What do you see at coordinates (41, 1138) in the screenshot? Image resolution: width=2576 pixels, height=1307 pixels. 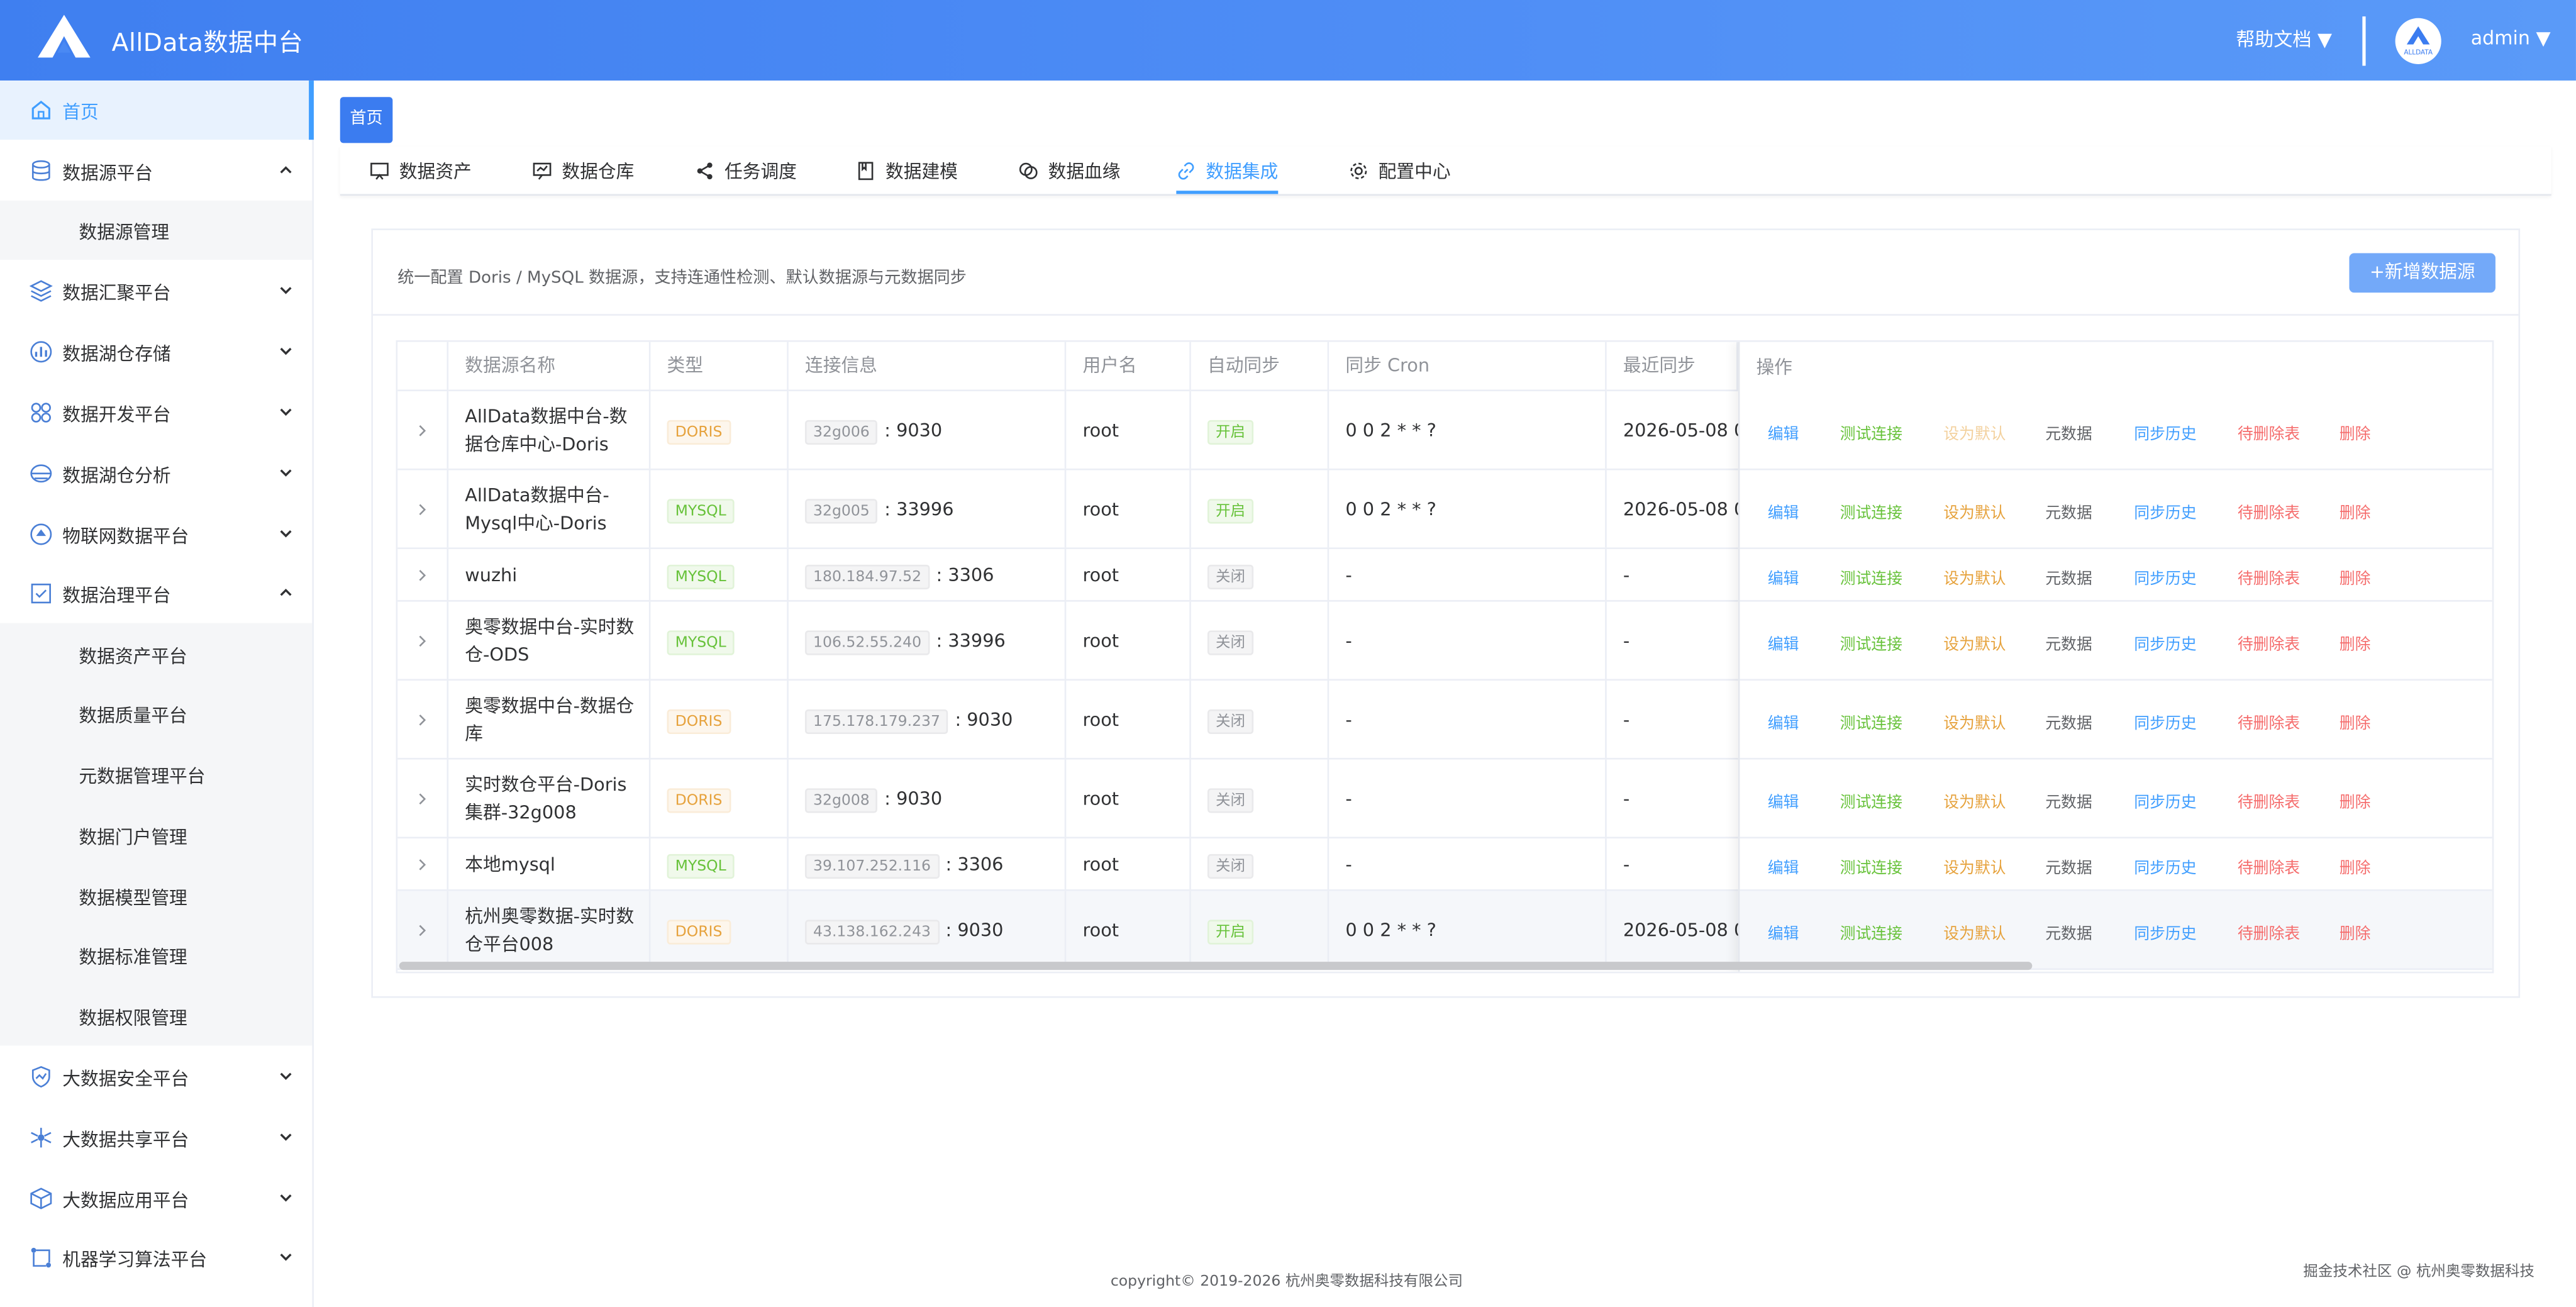 I see `network-icon` at bounding box center [41, 1138].